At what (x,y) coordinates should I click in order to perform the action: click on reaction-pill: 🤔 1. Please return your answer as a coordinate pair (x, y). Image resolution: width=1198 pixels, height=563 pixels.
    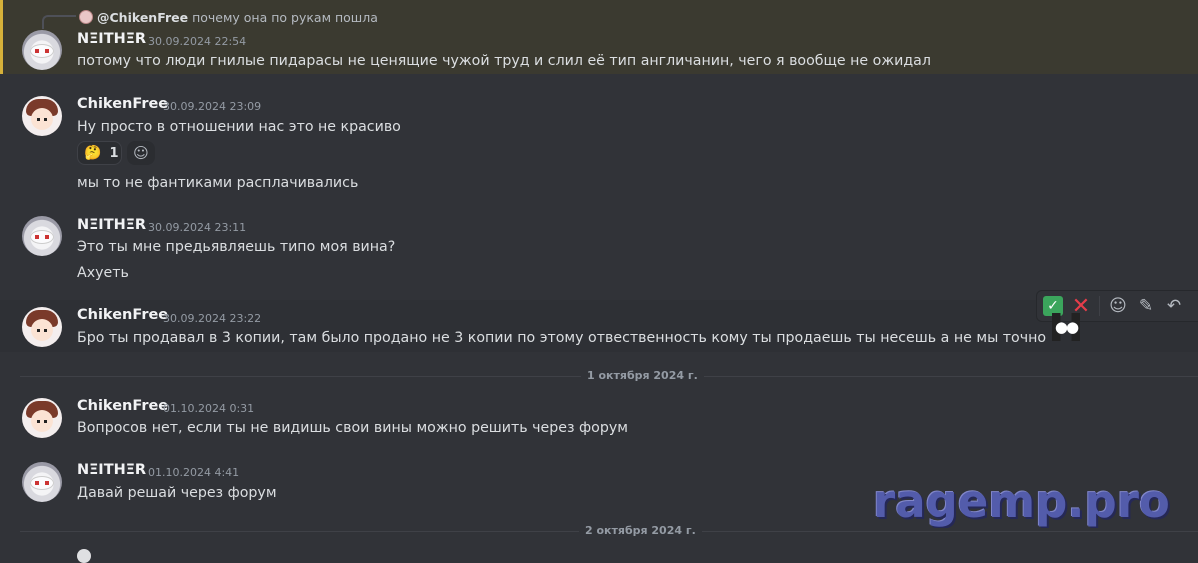
    Looking at the image, I should click on (99, 153).